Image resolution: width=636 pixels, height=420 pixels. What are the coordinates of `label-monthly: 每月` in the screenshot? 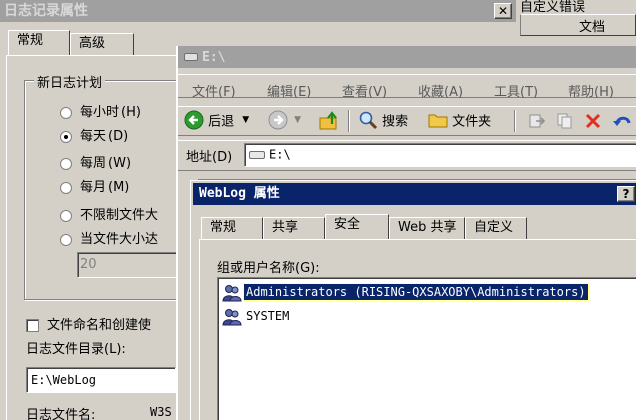 It's located at (93, 187).